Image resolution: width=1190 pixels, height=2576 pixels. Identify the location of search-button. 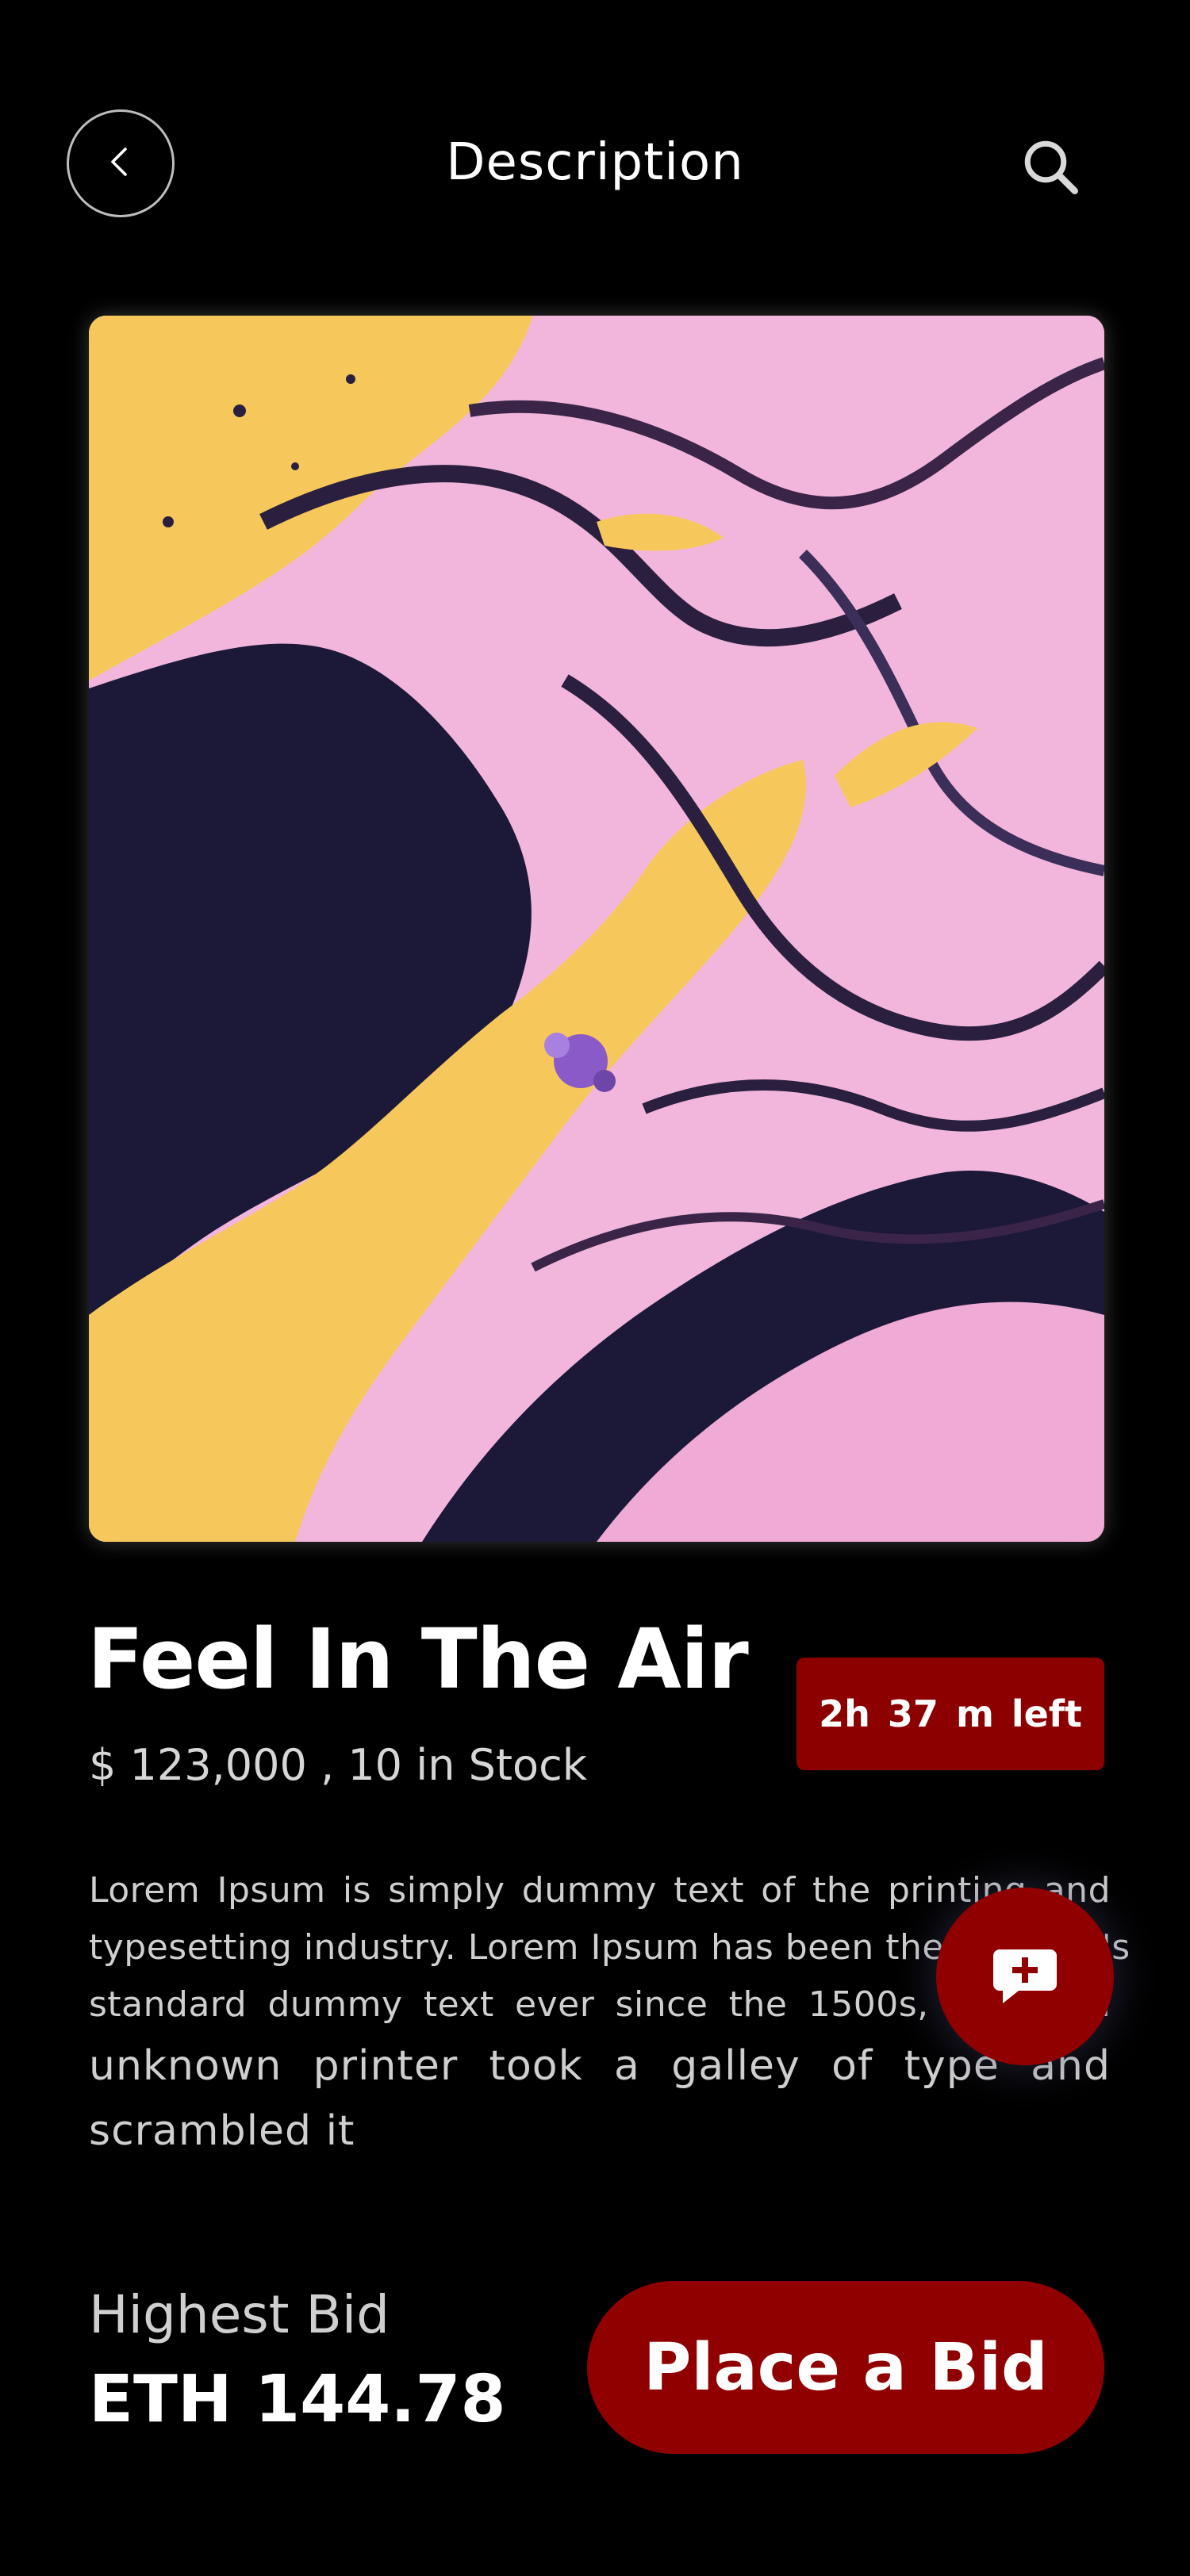
(1051, 169).